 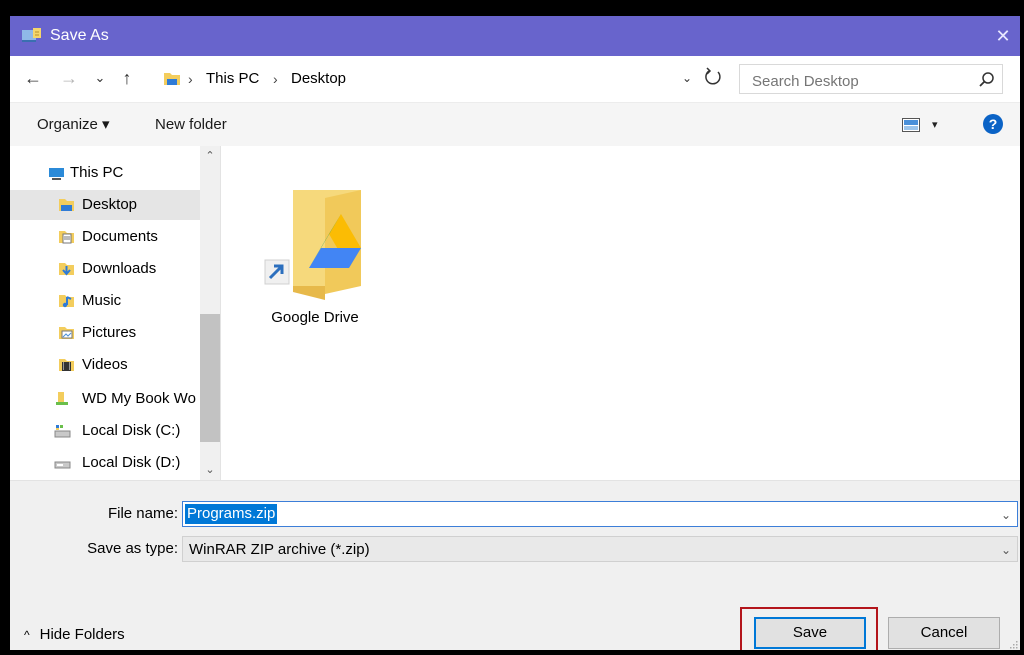 What do you see at coordinates (713, 77) in the screenshot?
I see `refresh-icon` at bounding box center [713, 77].